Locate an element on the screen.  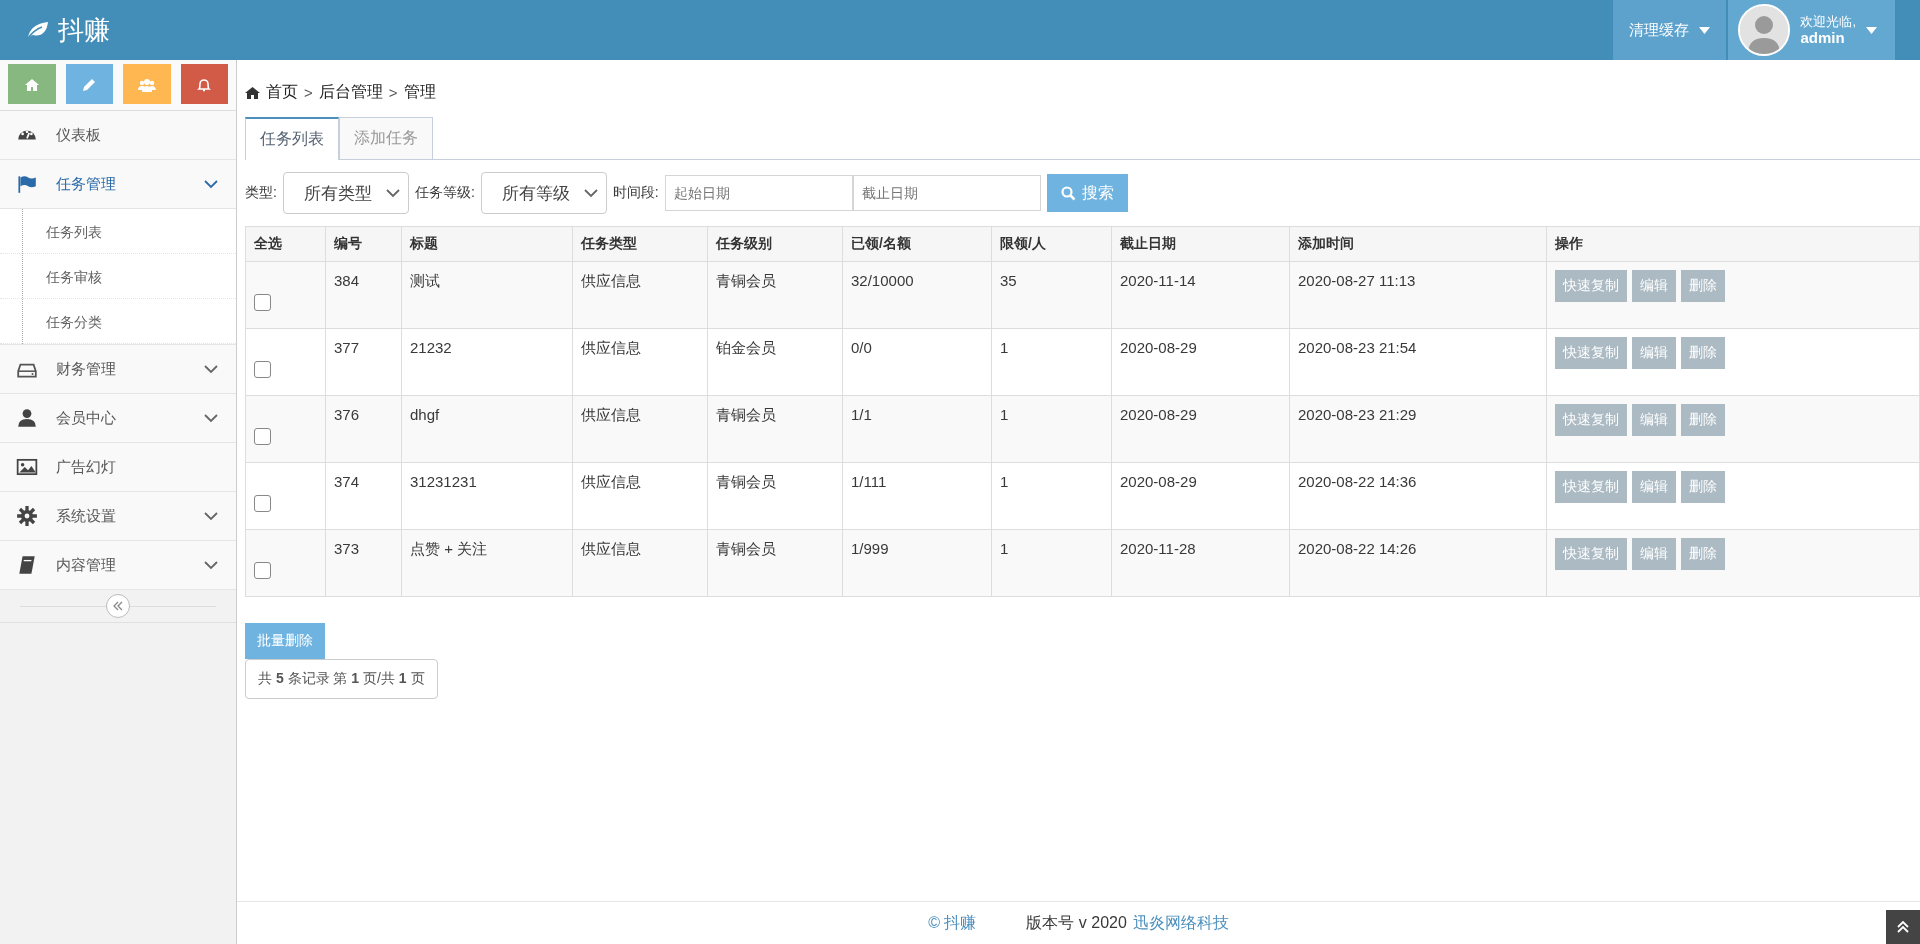
table-cell: 373 is located at coordinates (363, 563).